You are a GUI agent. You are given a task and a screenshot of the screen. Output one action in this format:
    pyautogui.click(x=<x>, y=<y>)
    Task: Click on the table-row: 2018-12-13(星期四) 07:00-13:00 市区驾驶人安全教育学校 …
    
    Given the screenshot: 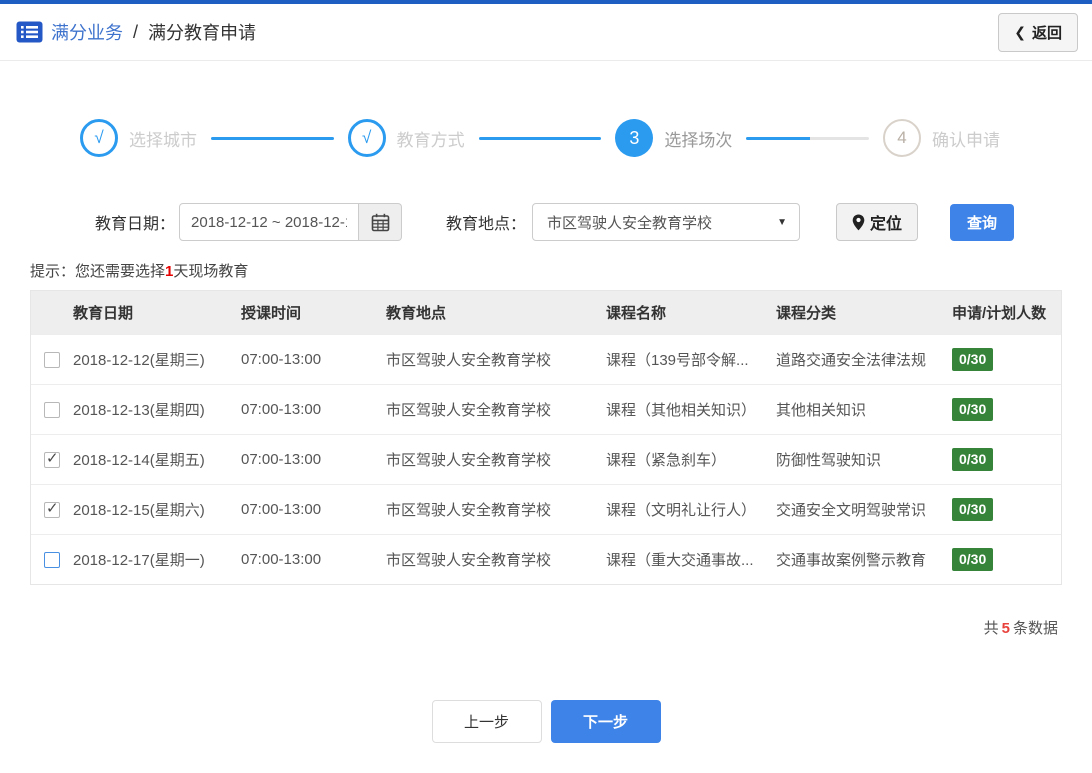 What is the action you would take?
    pyautogui.click(x=546, y=409)
    